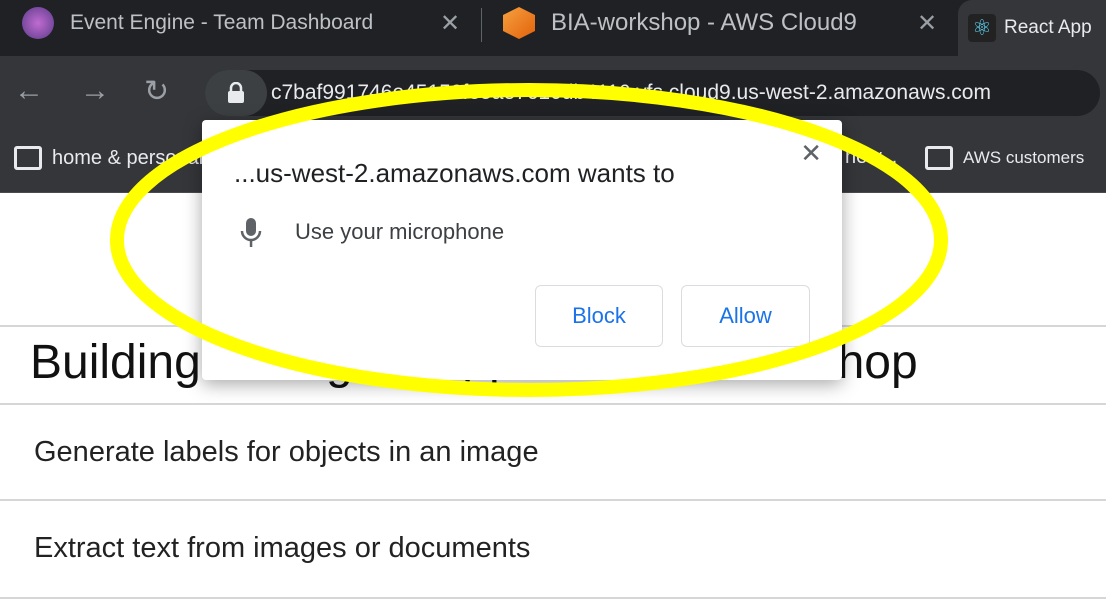 The width and height of the screenshot is (1106, 600). What do you see at coordinates (982, 28) in the screenshot?
I see `react-favicon: ⚛` at bounding box center [982, 28].